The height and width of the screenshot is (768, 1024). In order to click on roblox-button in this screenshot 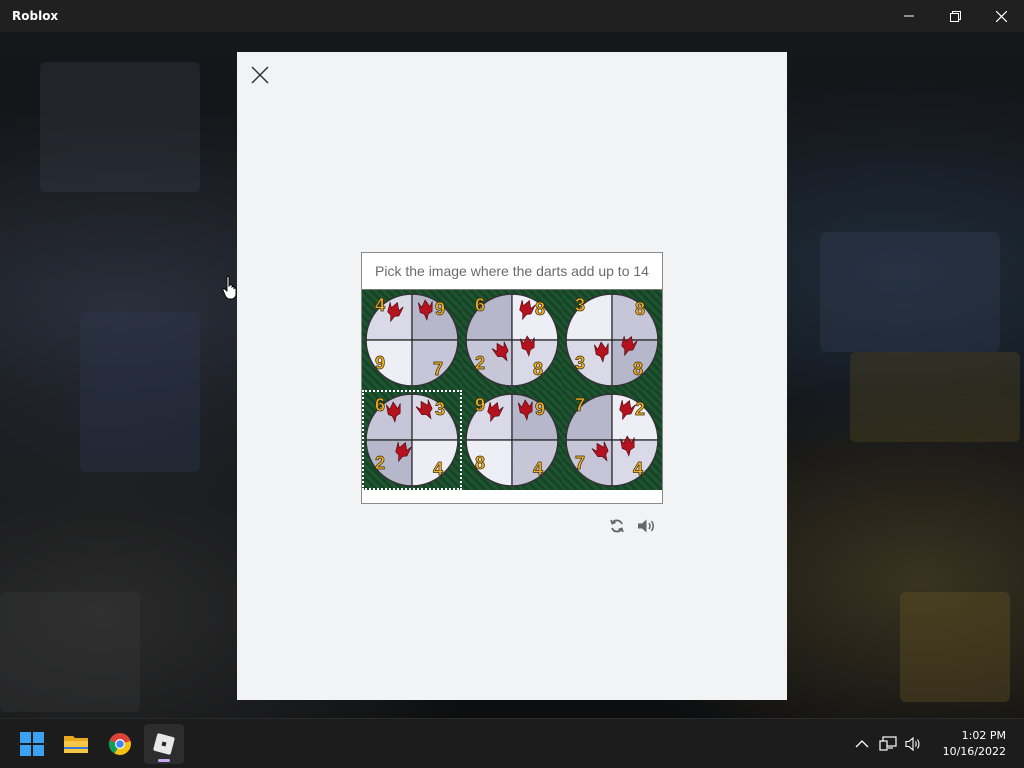, I will do `click(164, 744)`.